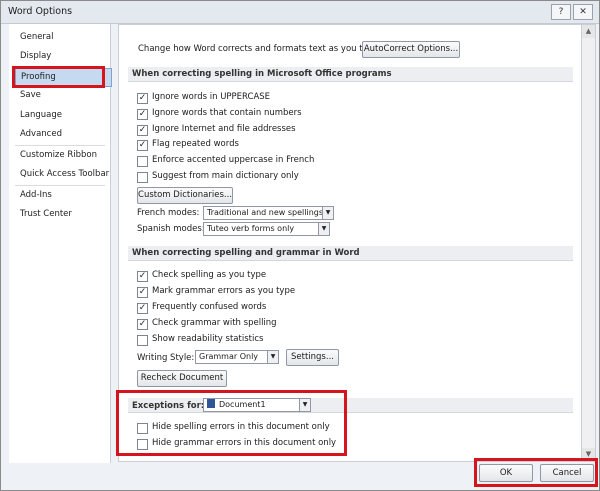  What do you see at coordinates (142, 340) in the screenshot?
I see `checkbox-readability-statistics` at bounding box center [142, 340].